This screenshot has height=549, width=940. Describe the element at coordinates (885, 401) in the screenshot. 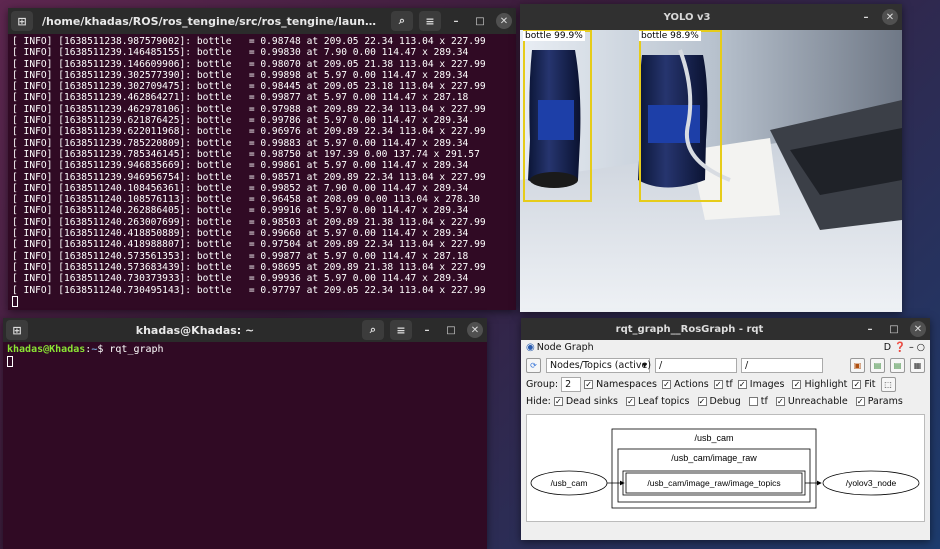

I see `params-label: Params` at that location.